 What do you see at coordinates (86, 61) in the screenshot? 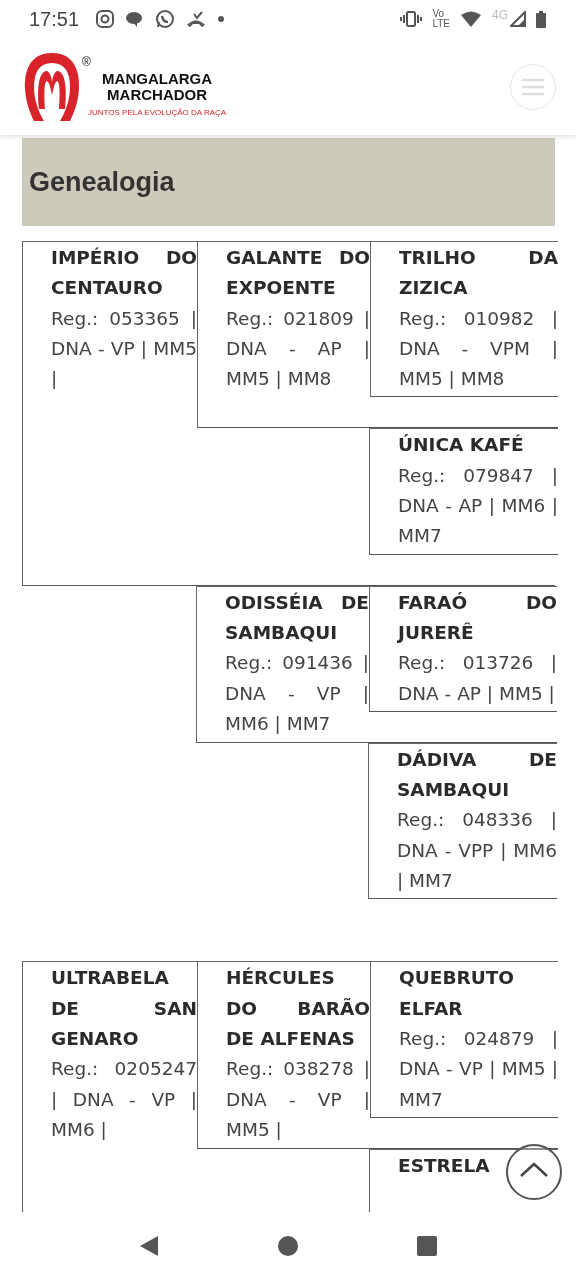
I see `registered-mark: ®` at bounding box center [86, 61].